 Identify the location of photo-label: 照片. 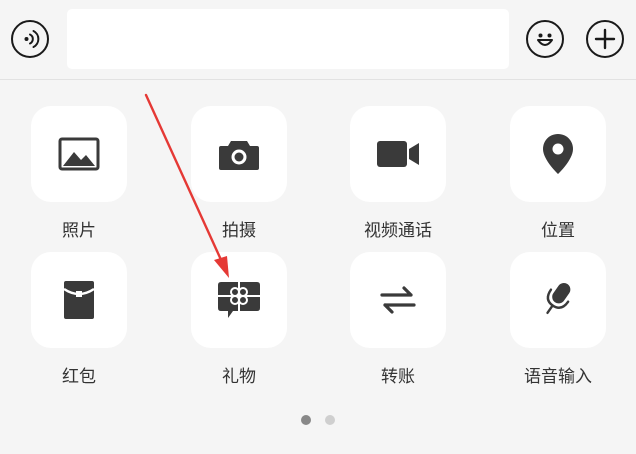
(79, 231).